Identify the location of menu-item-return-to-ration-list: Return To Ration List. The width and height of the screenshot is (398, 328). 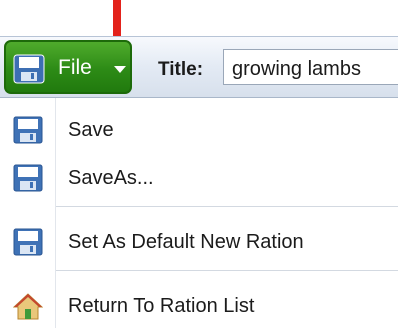
(199, 306).